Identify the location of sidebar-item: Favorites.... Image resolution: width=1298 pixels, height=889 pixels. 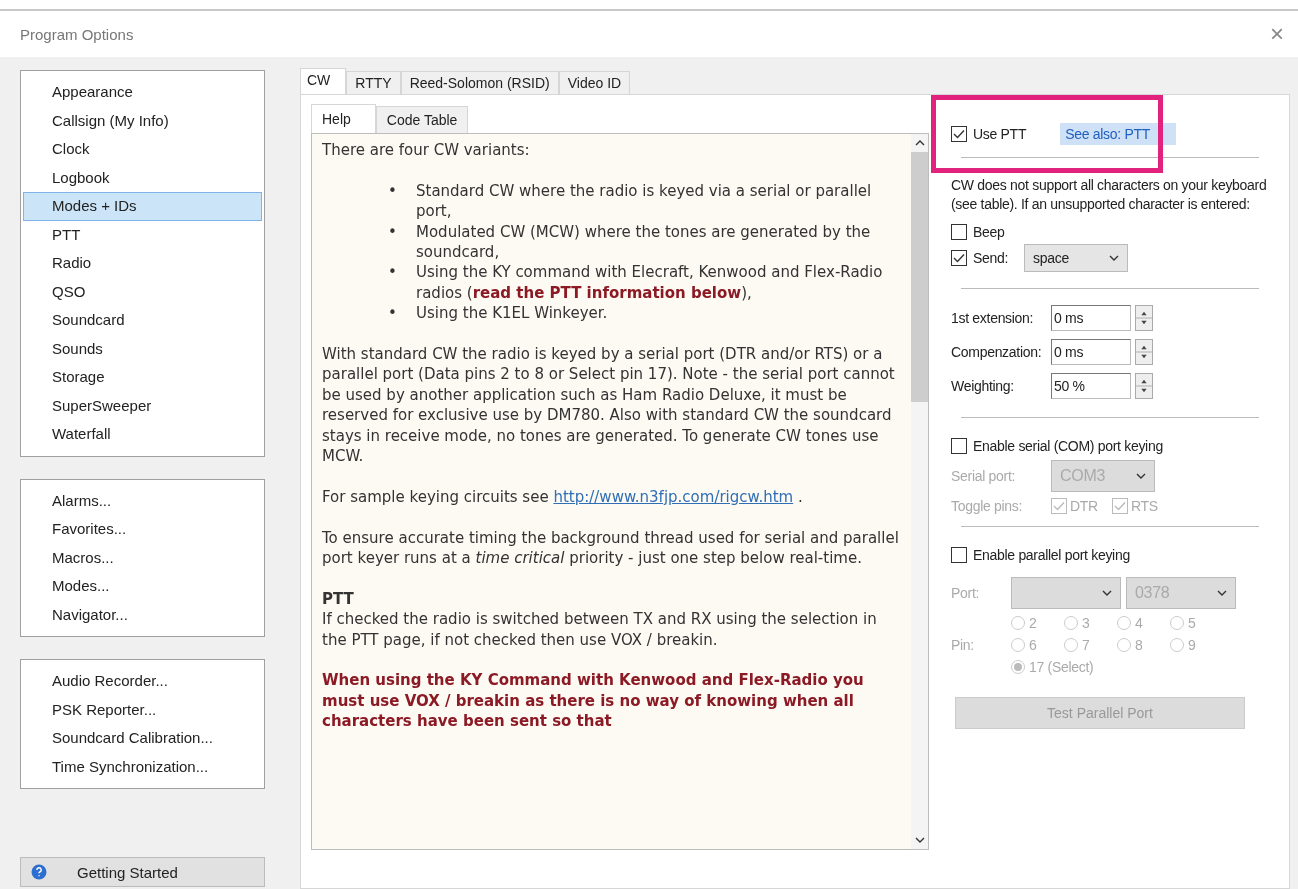
(142, 529).